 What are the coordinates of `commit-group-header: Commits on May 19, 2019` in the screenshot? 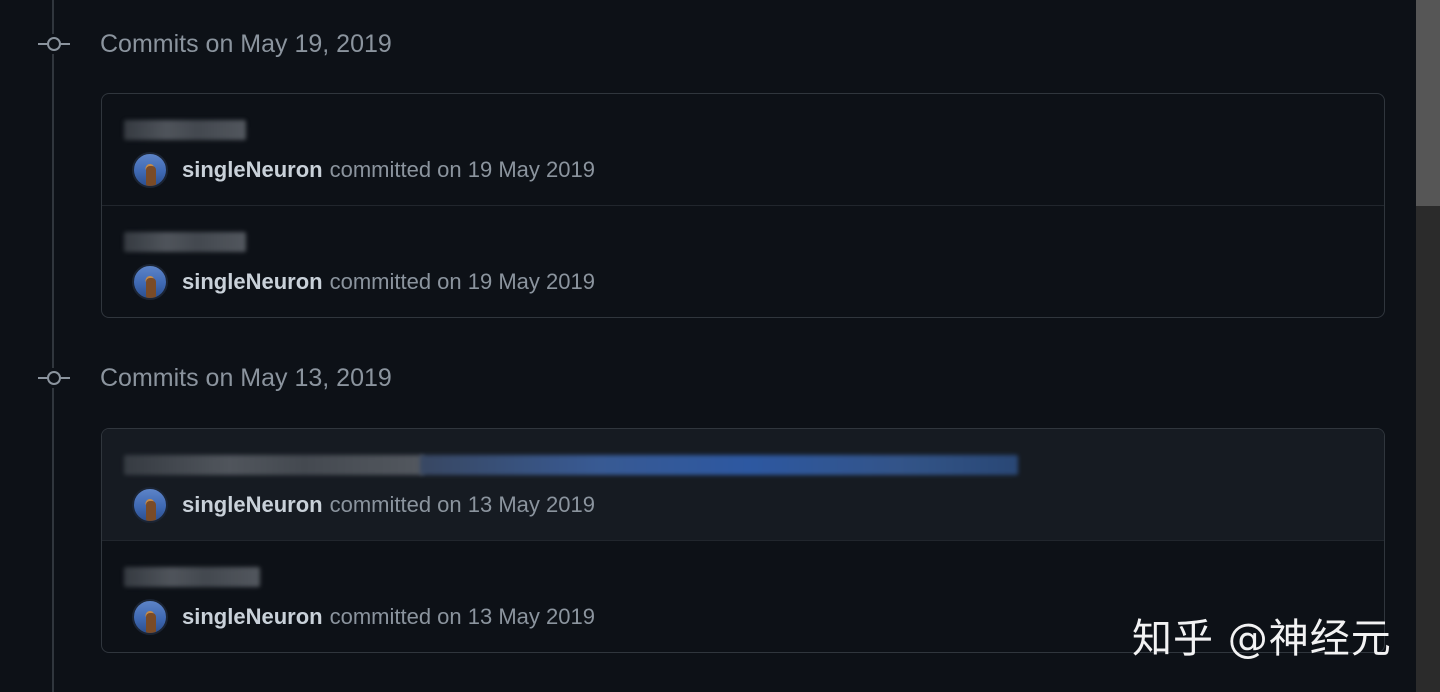 It's located at (214, 44).